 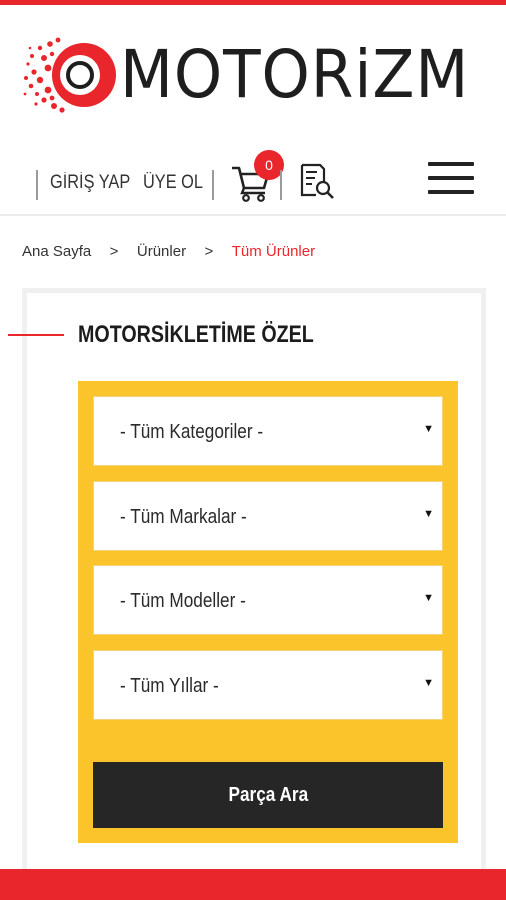 I want to click on header-nav: GİRİŞ YAP ÜYE OL 0, so click(x=253, y=181).